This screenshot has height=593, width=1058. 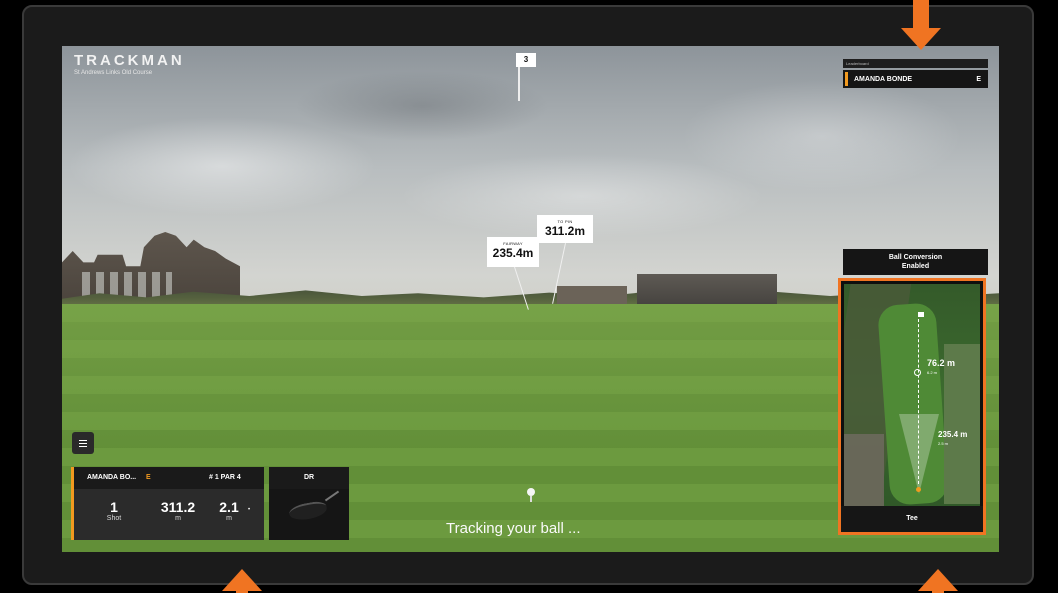 What do you see at coordinates (962, 424) in the screenshot?
I see `map-adjacent-course` at bounding box center [962, 424].